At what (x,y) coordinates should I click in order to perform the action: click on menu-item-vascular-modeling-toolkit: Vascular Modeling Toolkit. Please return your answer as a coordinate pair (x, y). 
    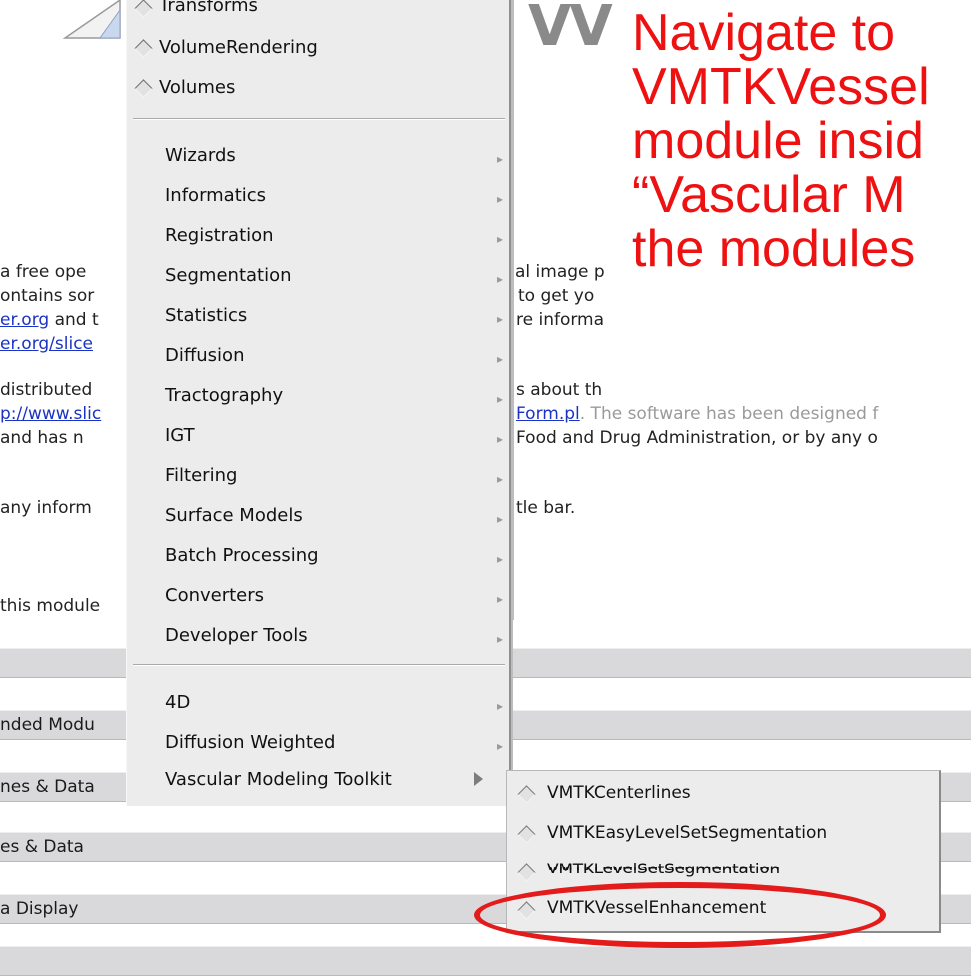
    Looking at the image, I should click on (318, 783).